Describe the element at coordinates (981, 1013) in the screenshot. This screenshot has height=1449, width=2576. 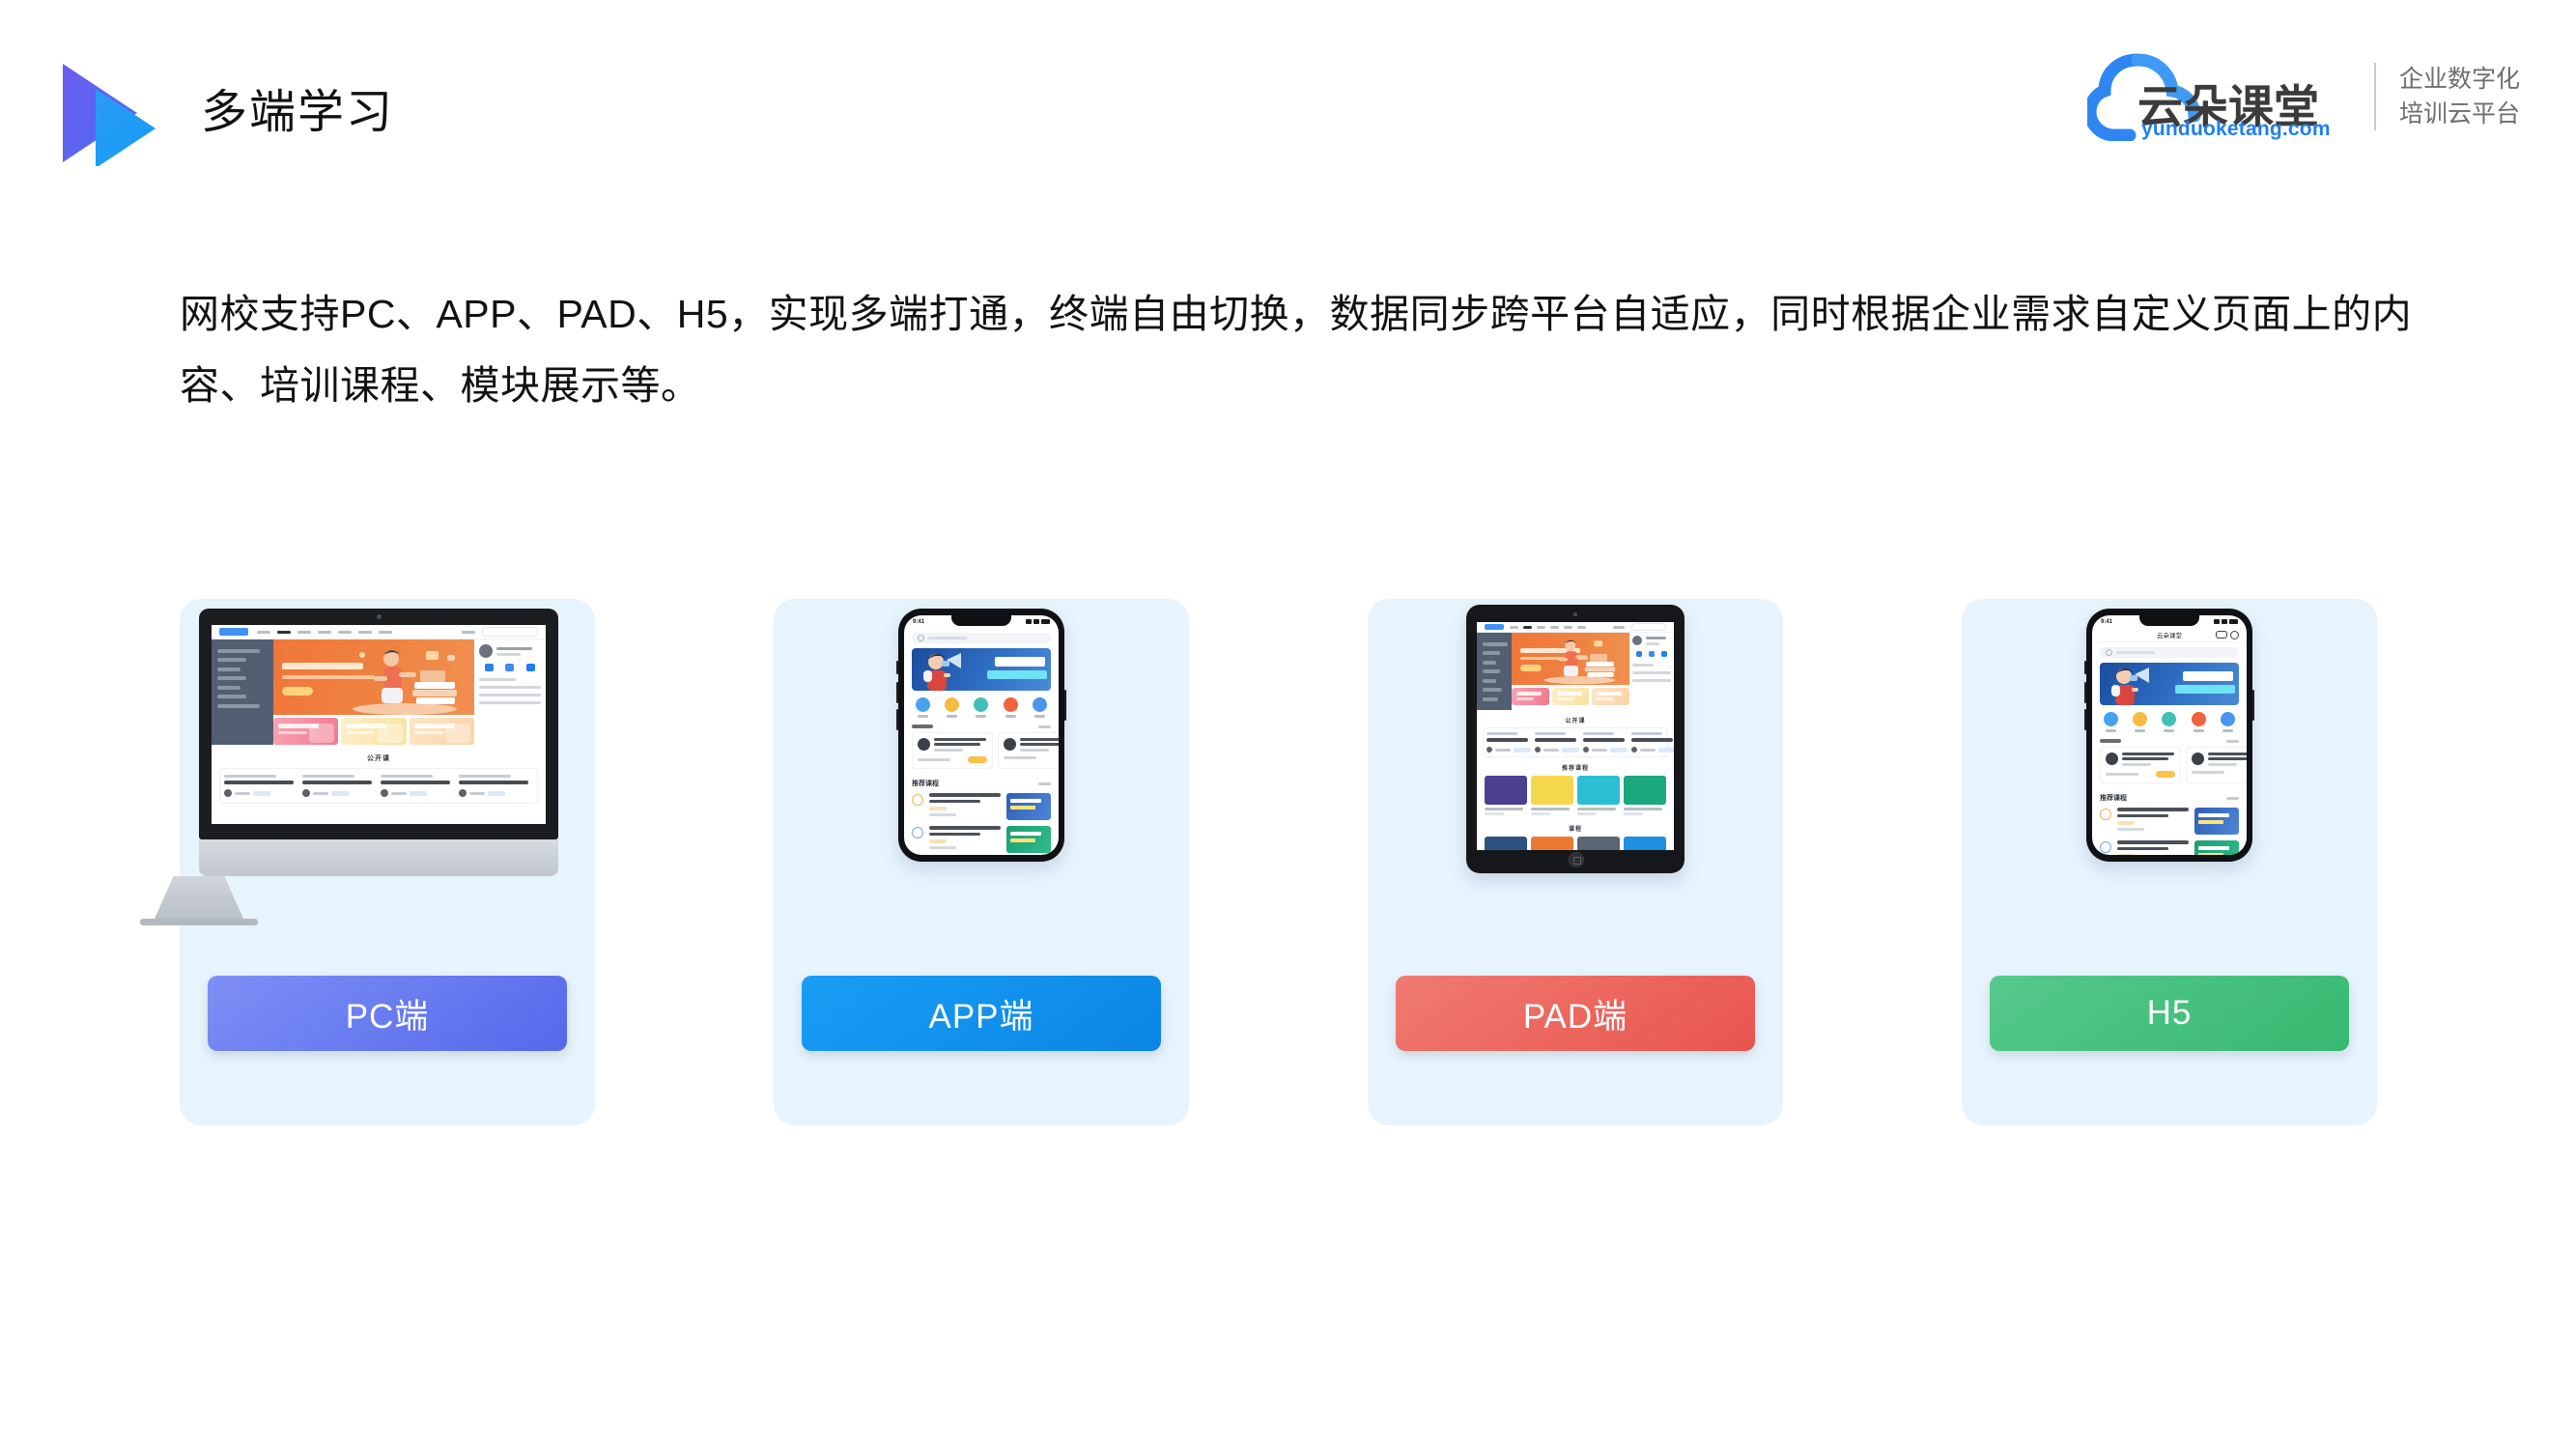
I see `cta-button-app: APP端` at that location.